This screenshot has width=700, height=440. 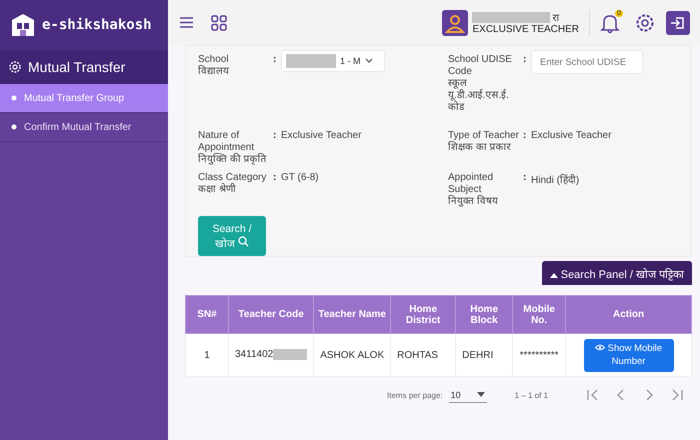 What do you see at coordinates (233, 160) in the screenshot?
I see `field-label-hindi: नियुक्ति की प्रकृति` at bounding box center [233, 160].